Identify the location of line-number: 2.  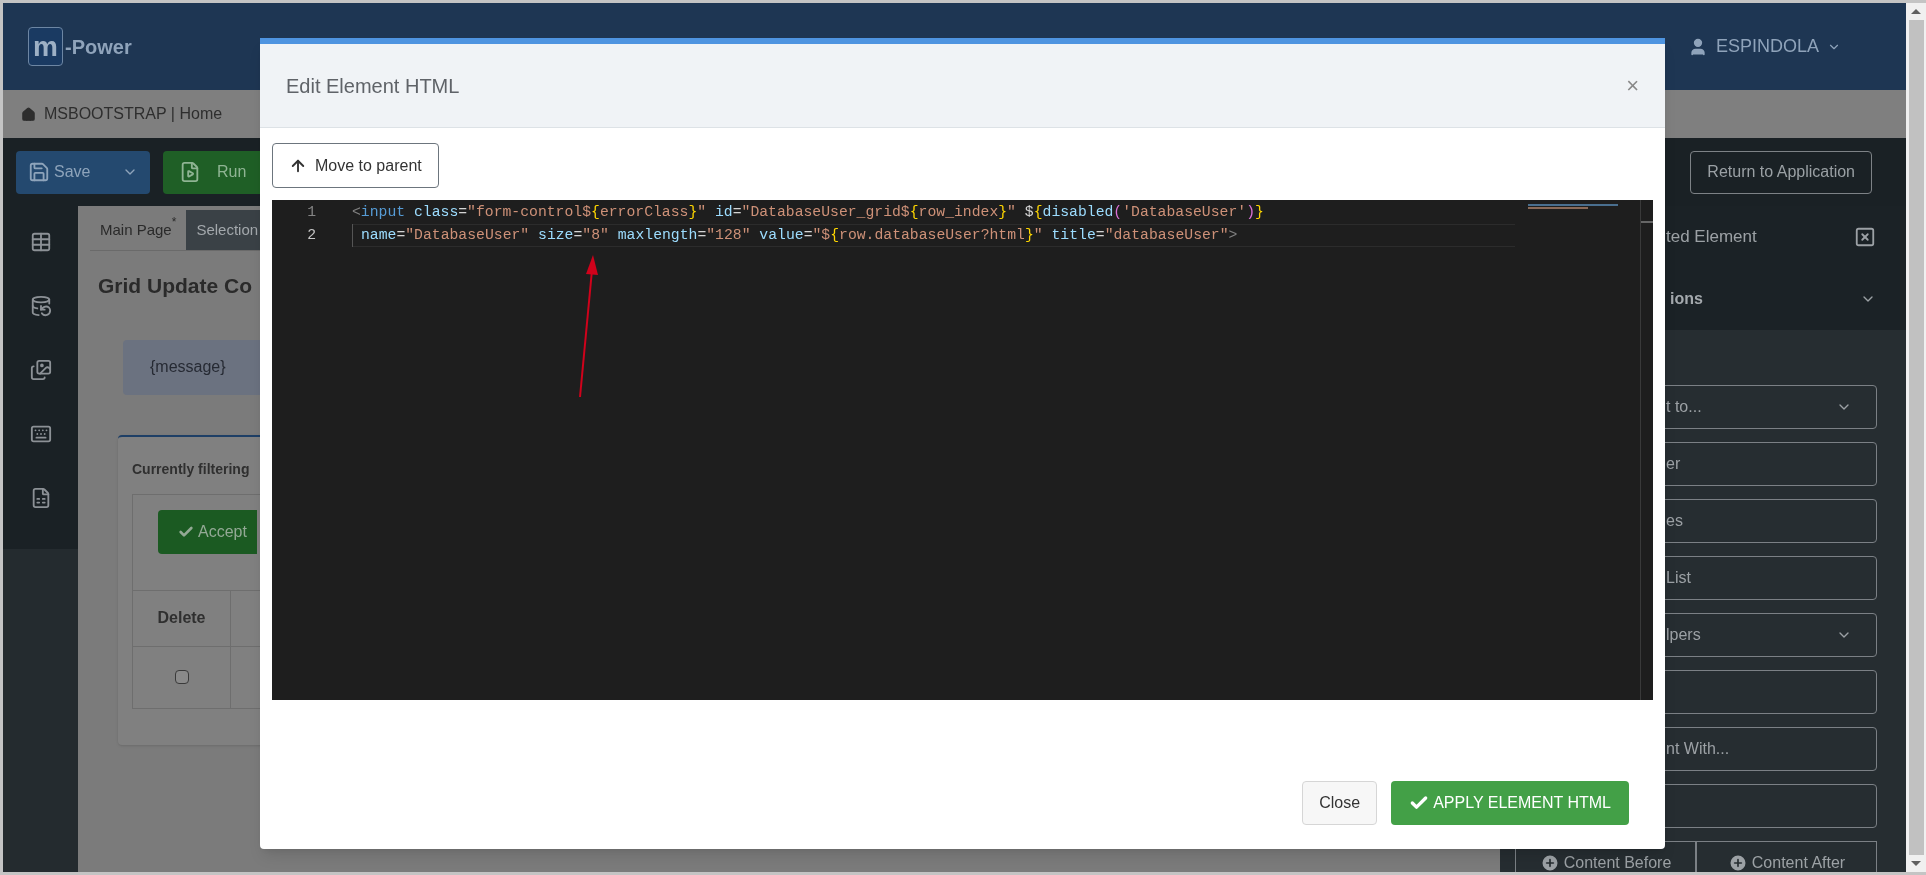
(311, 236).